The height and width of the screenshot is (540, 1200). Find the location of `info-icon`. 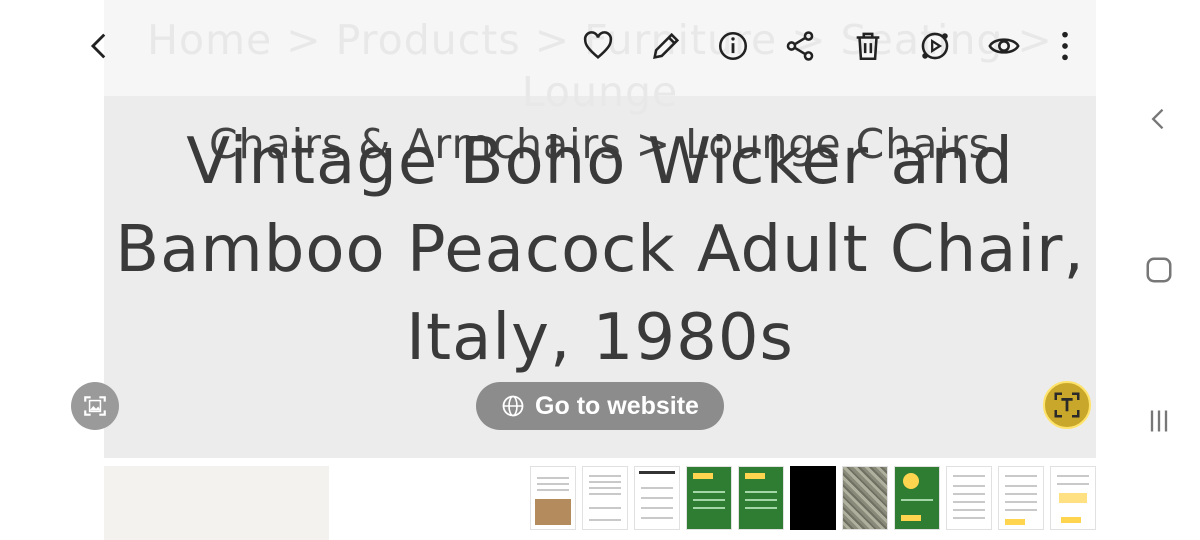

info-icon is located at coordinates (733, 46).